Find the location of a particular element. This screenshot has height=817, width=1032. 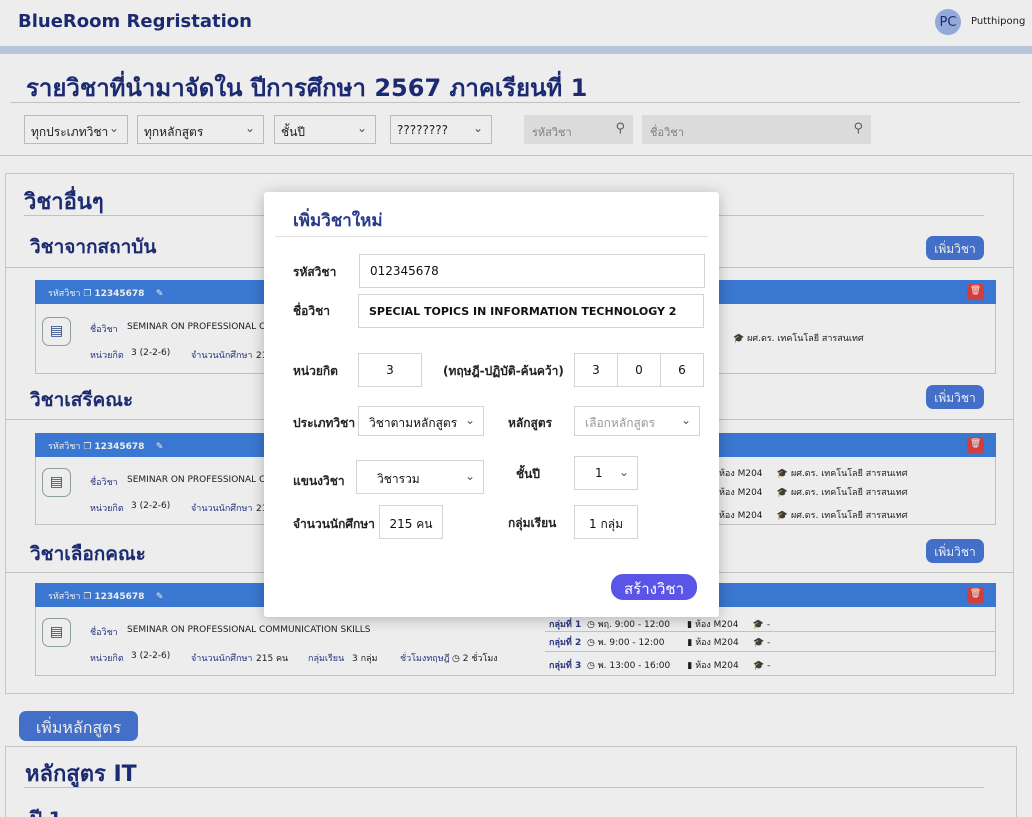

practice-input: 0 is located at coordinates (639, 370).